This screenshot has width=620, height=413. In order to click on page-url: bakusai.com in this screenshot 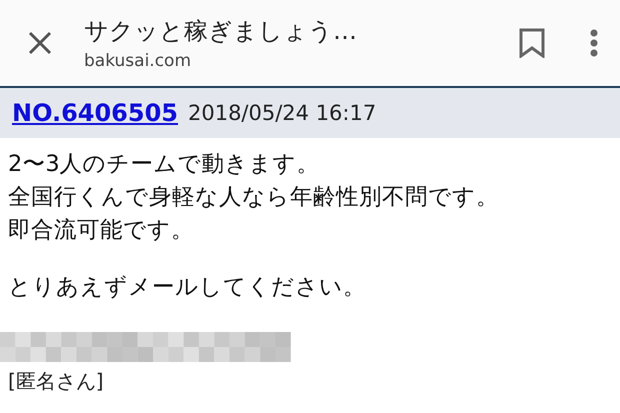, I will do `click(138, 61)`.